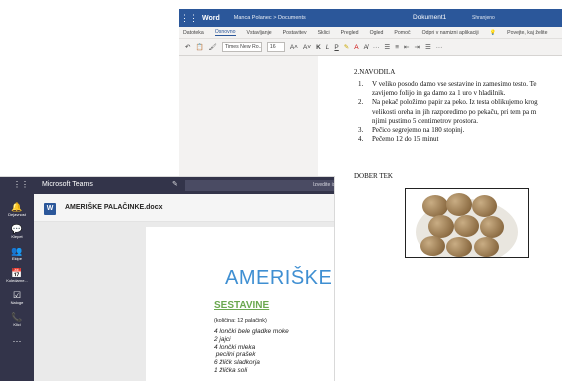 This screenshot has width=562, height=381. What do you see at coordinates (483, 18) in the screenshot?
I see `save-status: Shranjeno` at bounding box center [483, 18].